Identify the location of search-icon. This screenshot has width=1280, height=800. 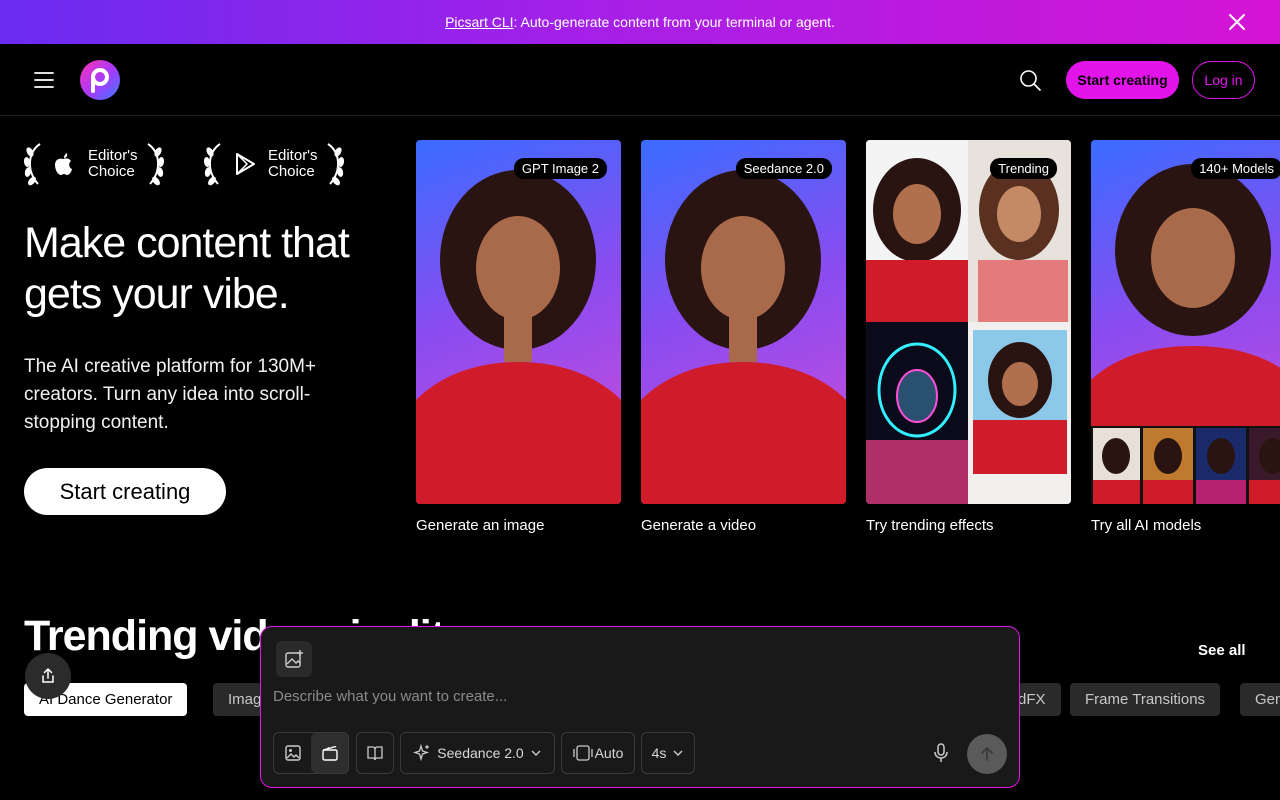
(1030, 80).